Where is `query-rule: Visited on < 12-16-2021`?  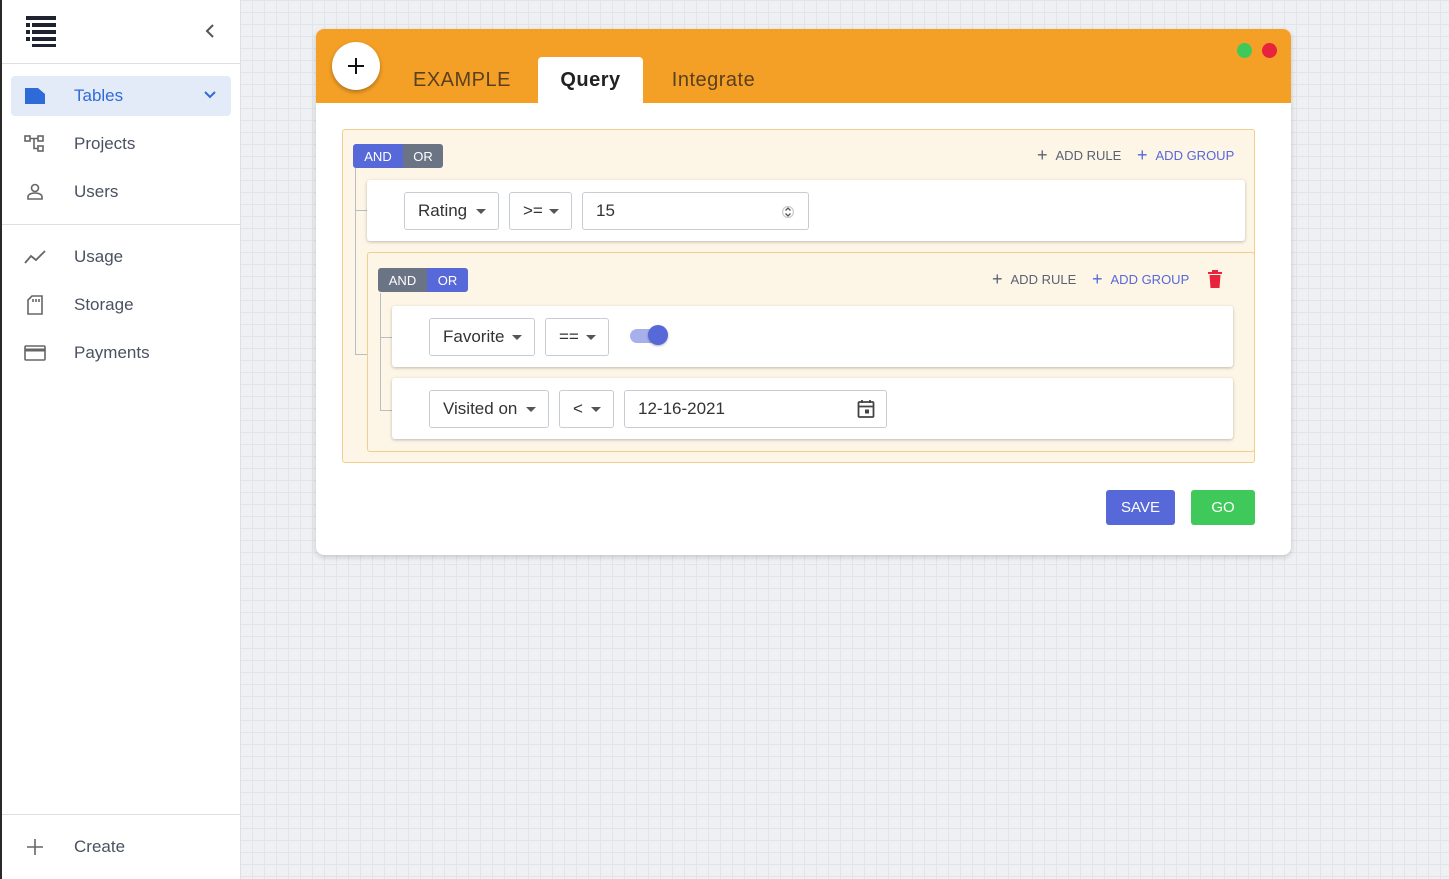
query-rule: Visited on < 12-16-2021 is located at coordinates (812, 408).